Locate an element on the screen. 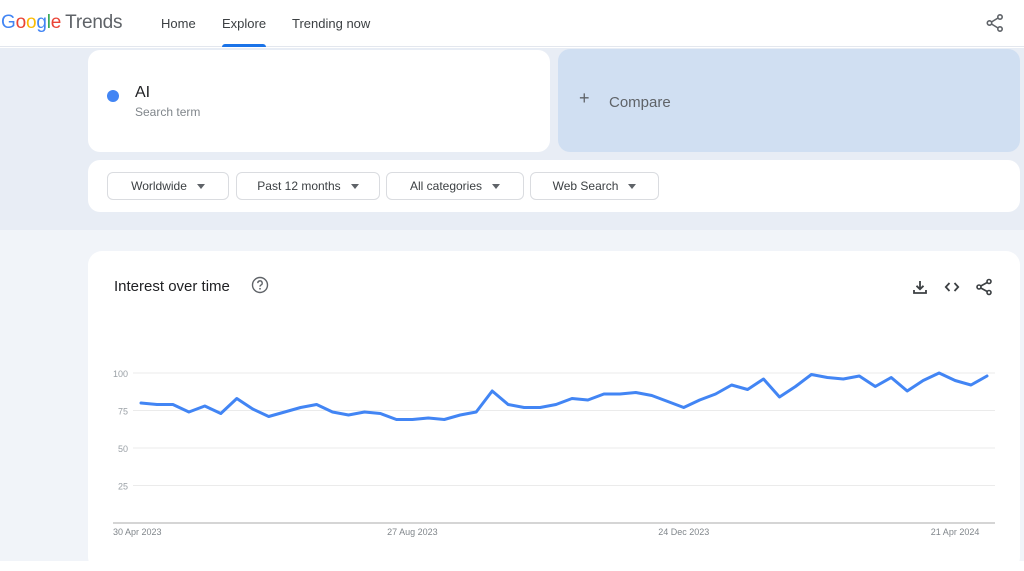 The height and width of the screenshot is (571, 1024). y-tick-label: 50 is located at coordinates (123, 449).